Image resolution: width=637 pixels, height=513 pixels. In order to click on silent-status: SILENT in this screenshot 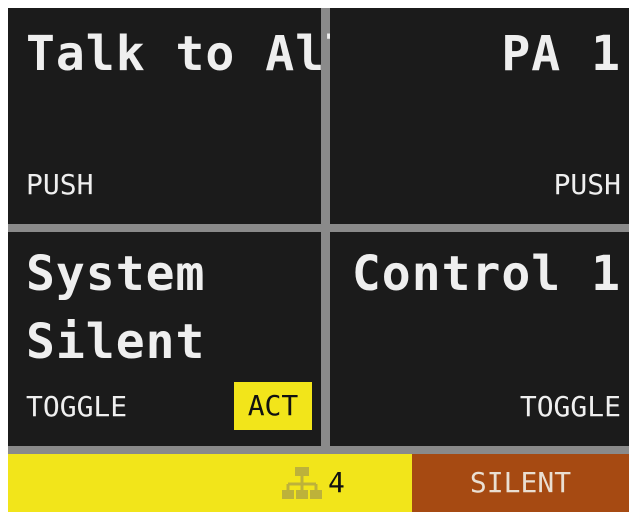, I will do `click(520, 483)`.